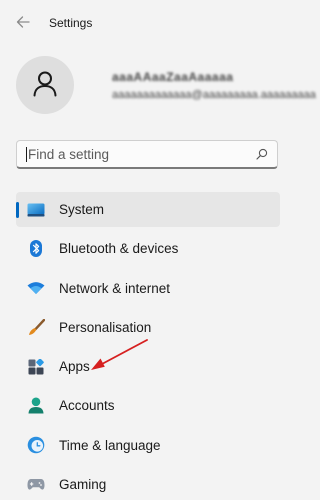 The image size is (320, 500). I want to click on nav-label-gaming: Gaming, so click(83, 485).